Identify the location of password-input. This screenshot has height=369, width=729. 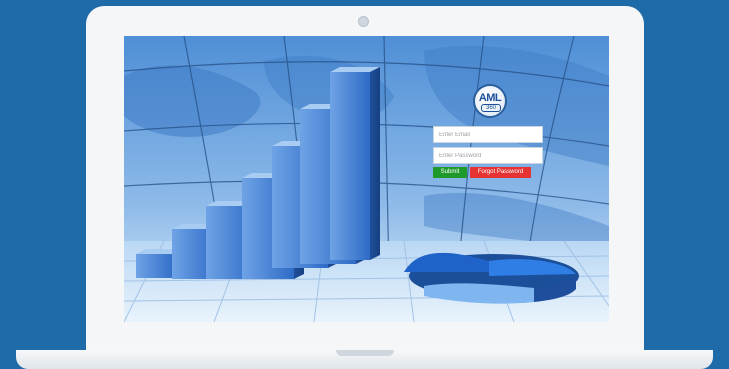
(488, 155).